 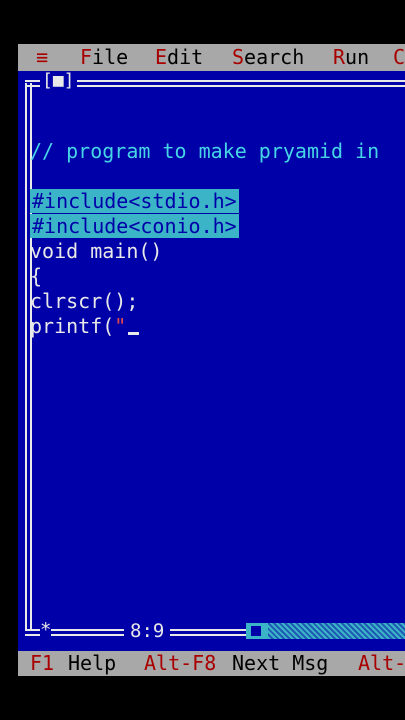 I want to click on status-bar: F1 Help Alt-F8 Next Msg Alt-, so click(x=211, y=663).